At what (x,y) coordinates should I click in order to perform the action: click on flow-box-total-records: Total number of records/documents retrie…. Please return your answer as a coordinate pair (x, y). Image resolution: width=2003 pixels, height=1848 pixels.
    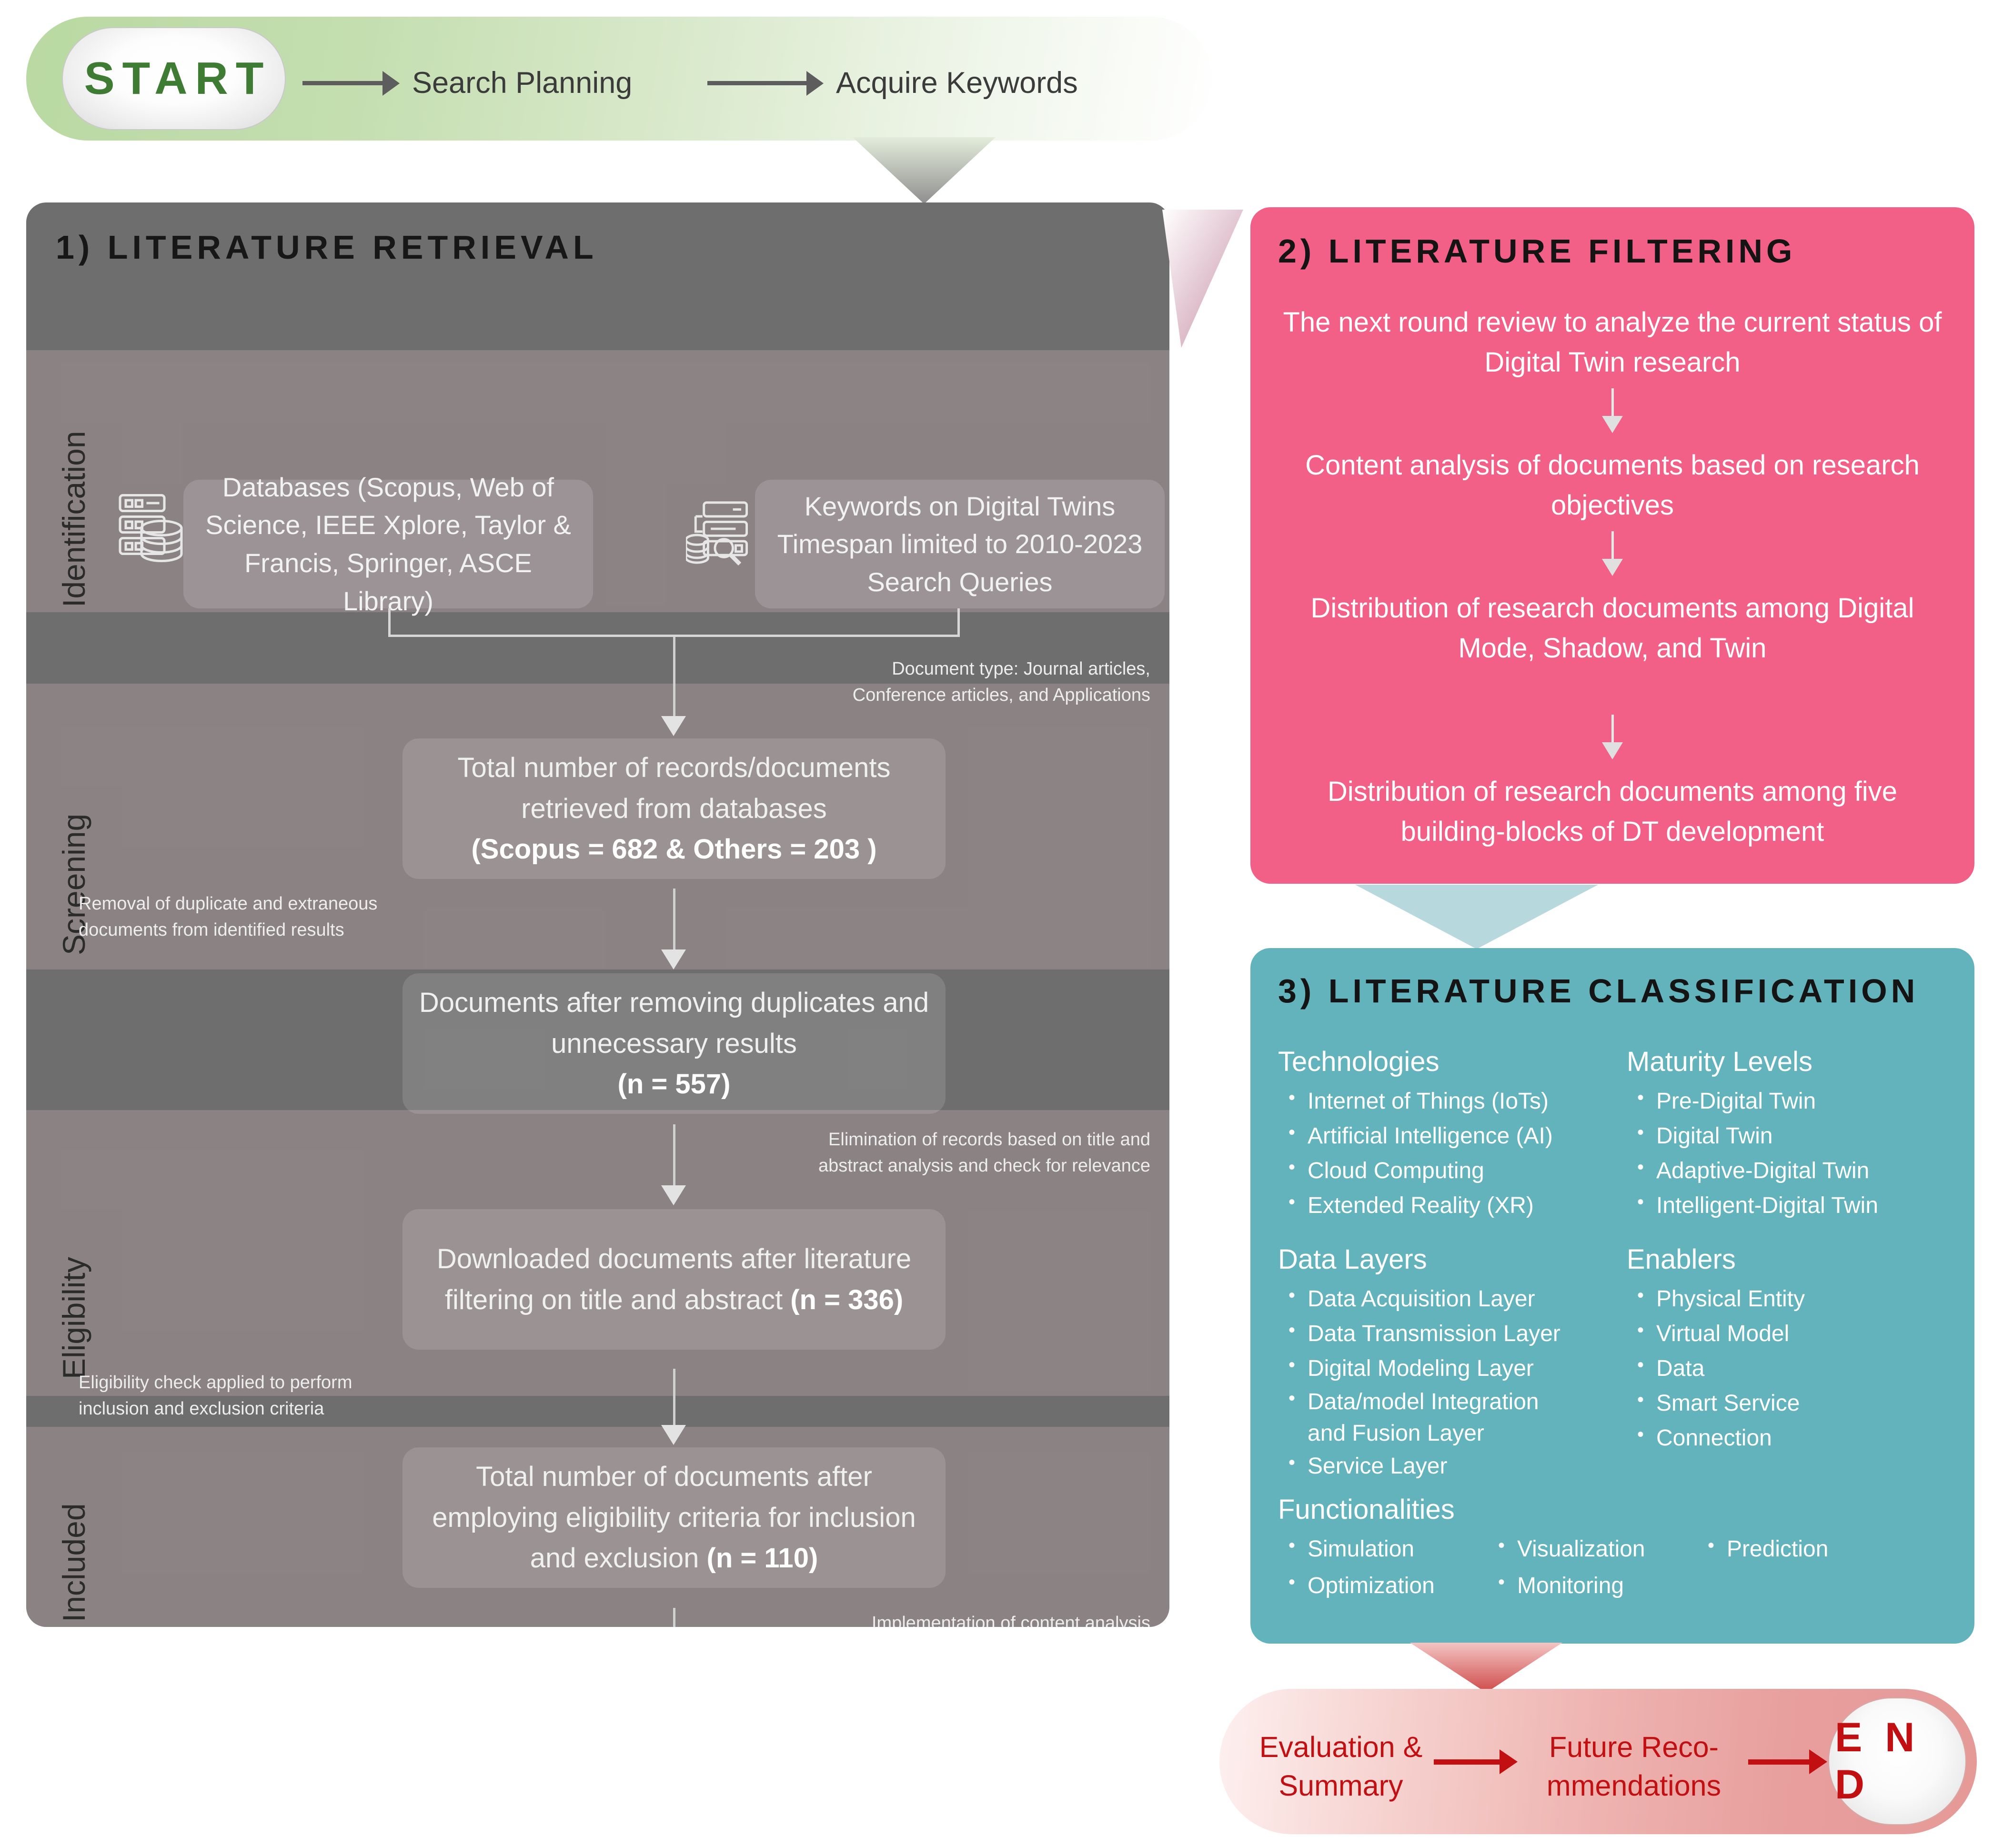
    Looking at the image, I should click on (674, 809).